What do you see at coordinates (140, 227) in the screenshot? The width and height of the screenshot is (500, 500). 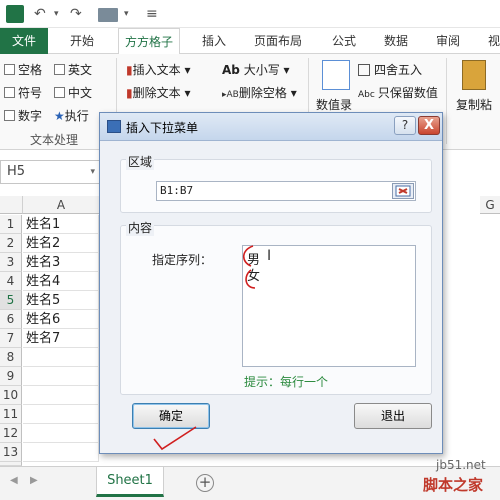 I see `content-group-label: 内容` at bounding box center [140, 227].